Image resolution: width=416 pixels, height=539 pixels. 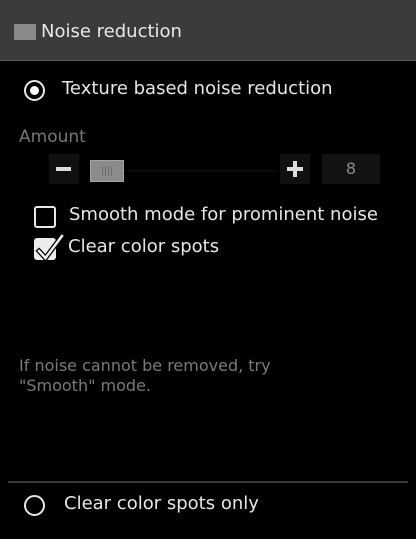 I want to click on spots-only-radio-button, so click(x=34, y=505).